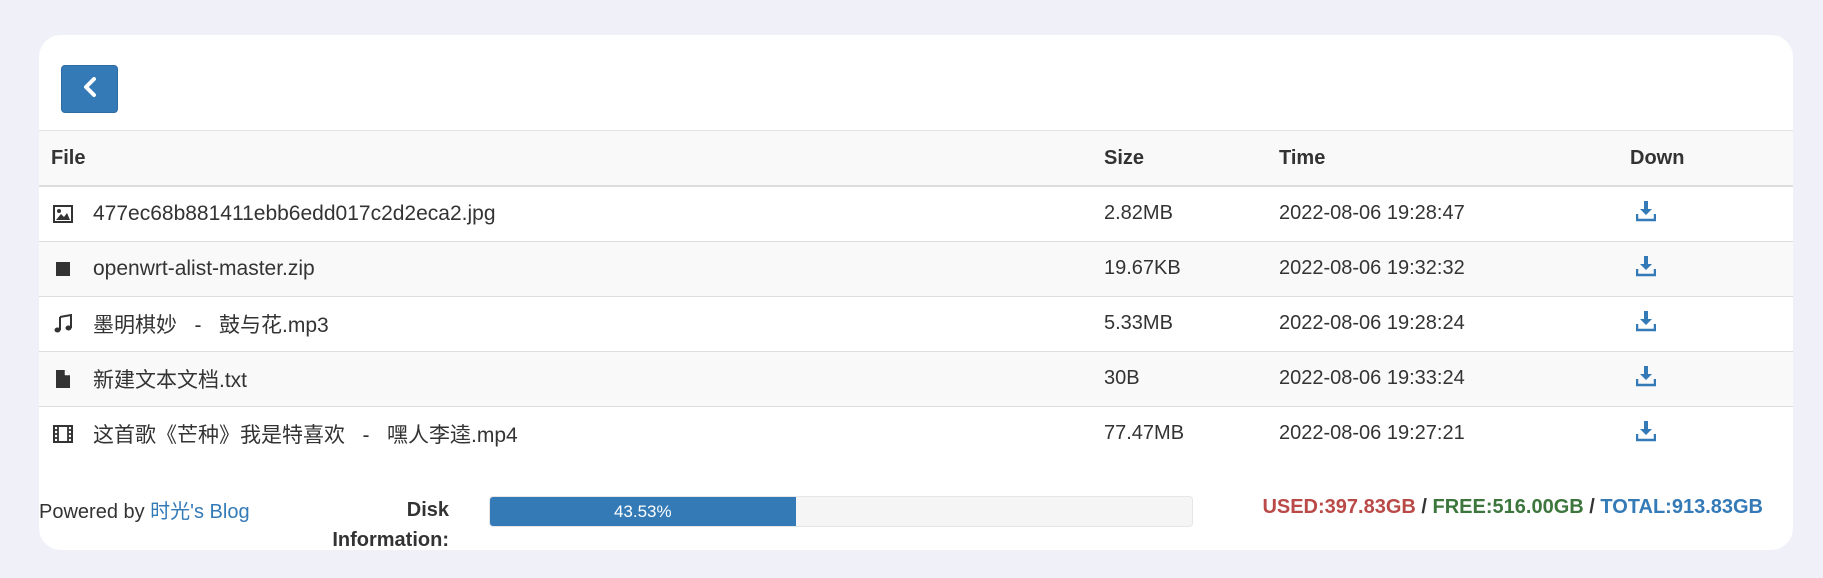 This screenshot has height=578, width=1823. I want to click on chevron-left-icon, so click(90, 89).